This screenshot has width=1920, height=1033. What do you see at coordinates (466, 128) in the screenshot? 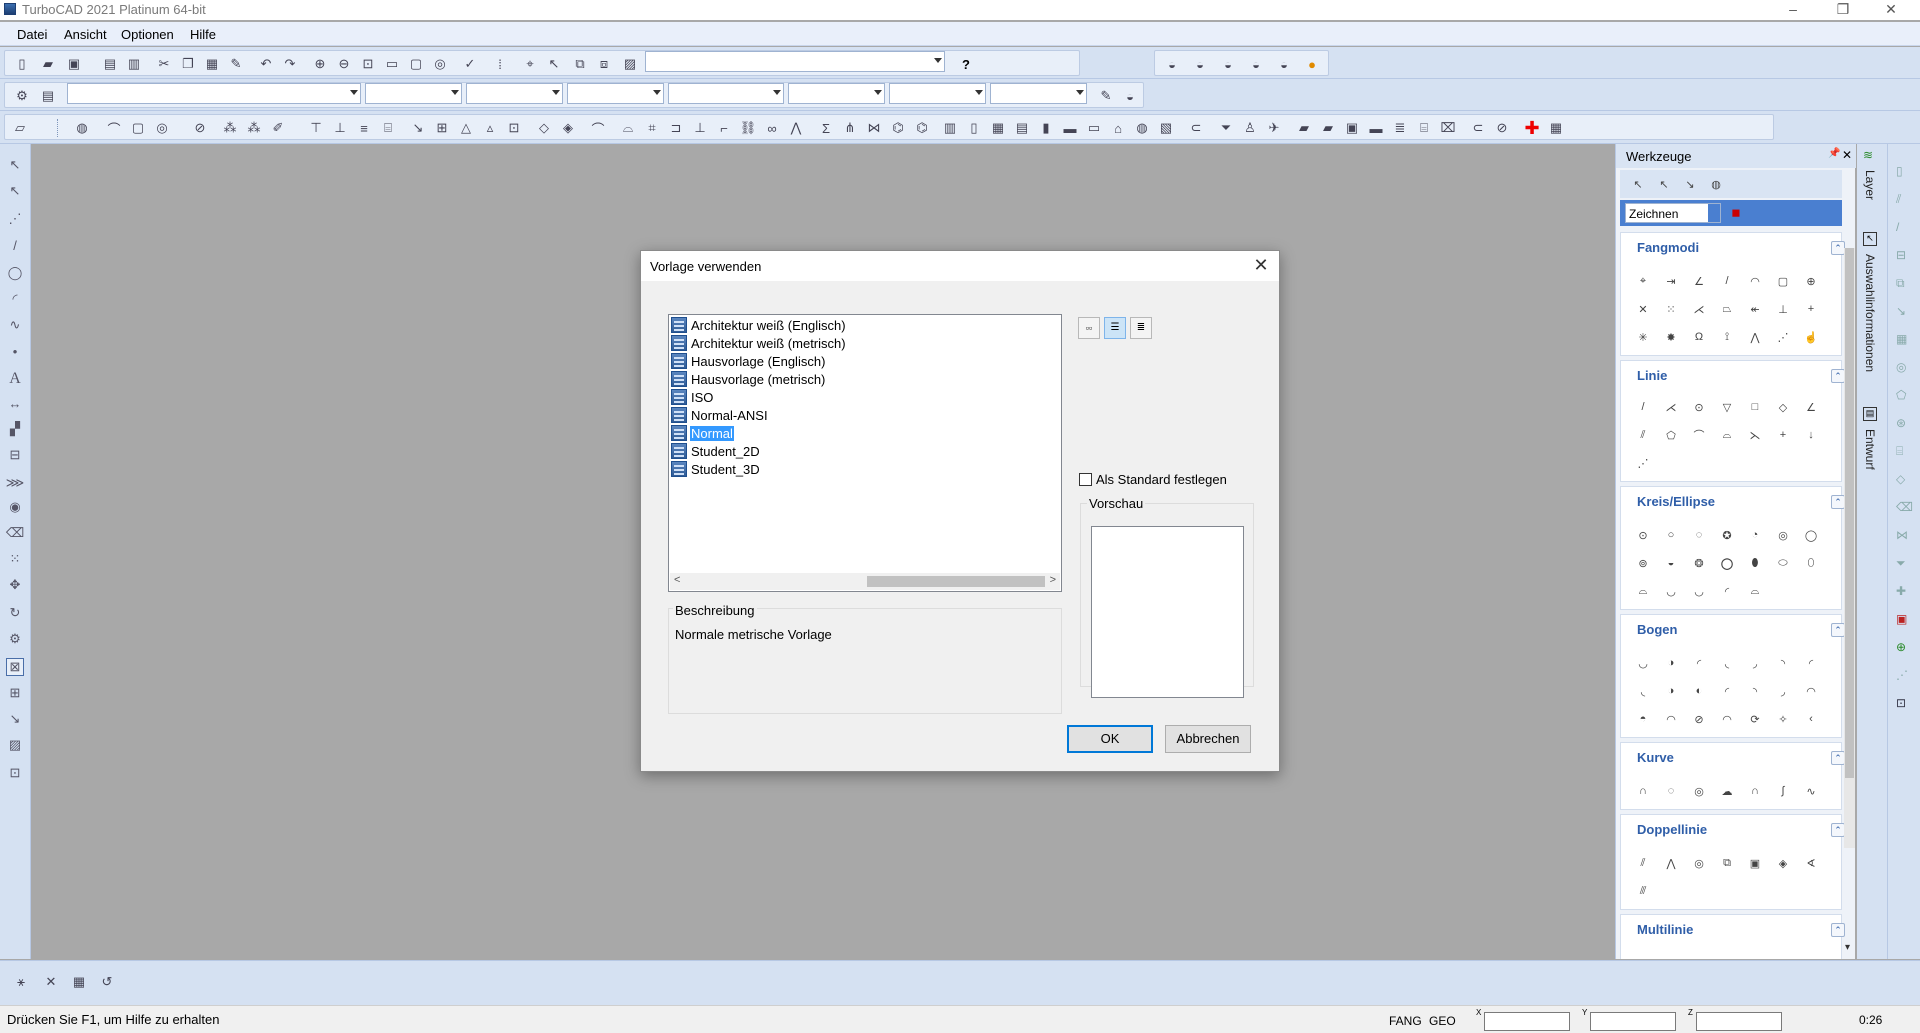
I see `triangle-icon: △` at bounding box center [466, 128].